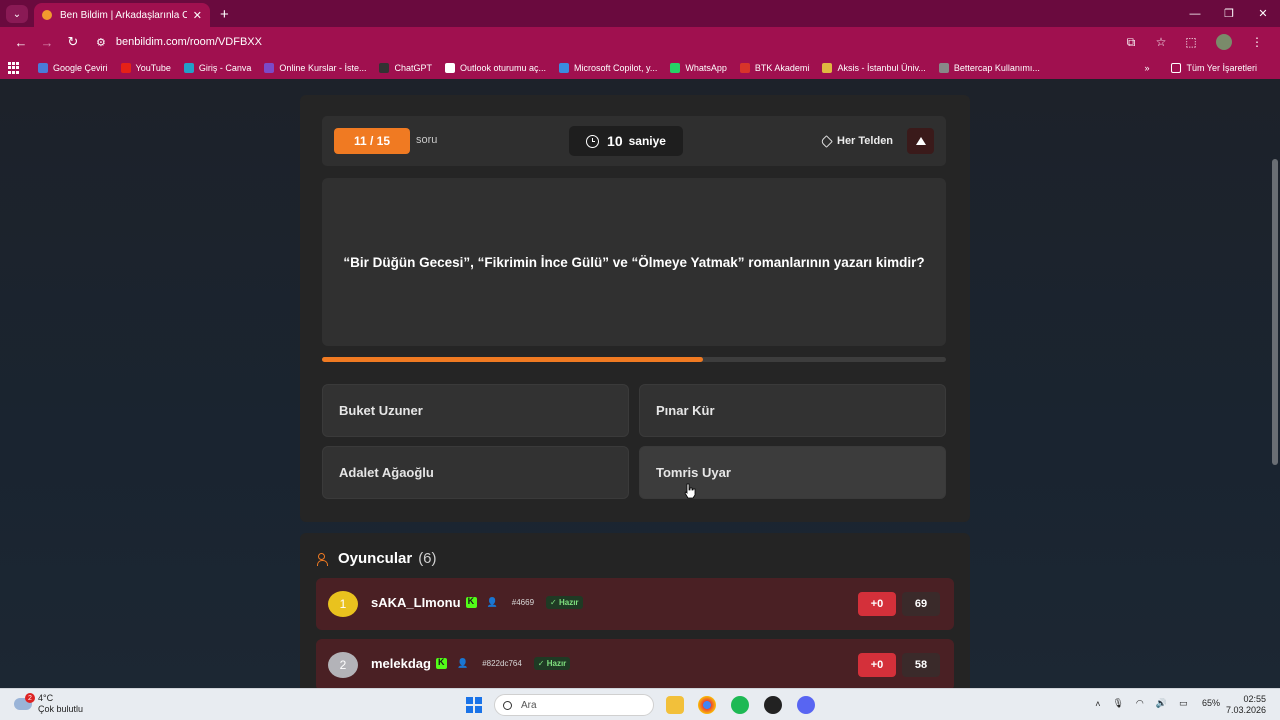  What do you see at coordinates (197, 15) in the screenshot?
I see `close-tab-icon: ✕` at bounding box center [197, 15].